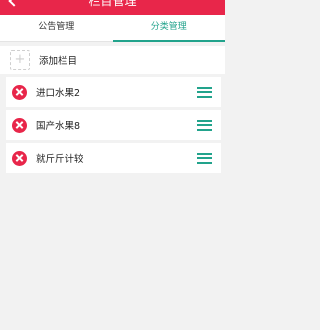 This screenshot has height=330, width=320. Describe the element at coordinates (60, 159) in the screenshot. I see `list-item-label: 就斤斤计较` at that location.